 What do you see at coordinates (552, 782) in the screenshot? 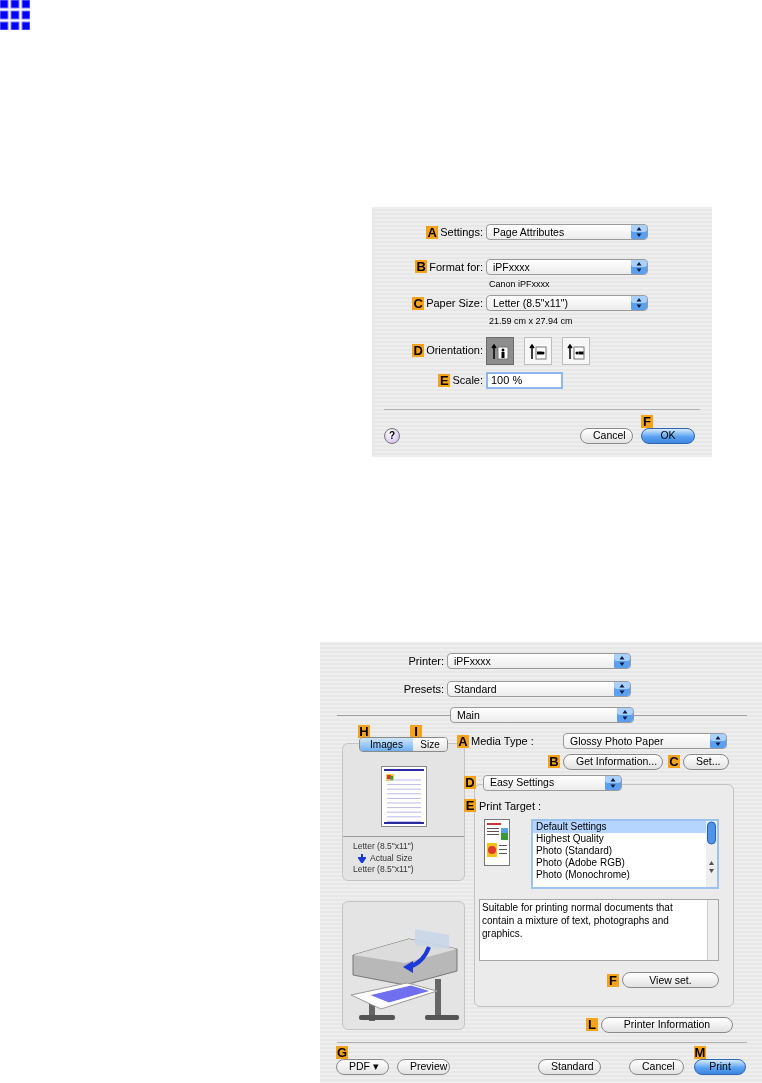
I see `popup-button: Easy Settings` at bounding box center [552, 782].